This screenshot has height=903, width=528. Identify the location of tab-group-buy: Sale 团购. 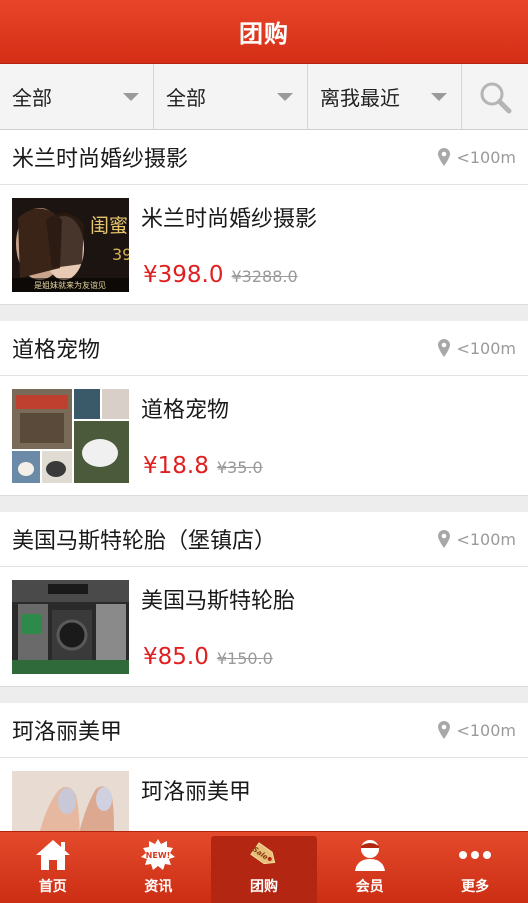
(264, 869).